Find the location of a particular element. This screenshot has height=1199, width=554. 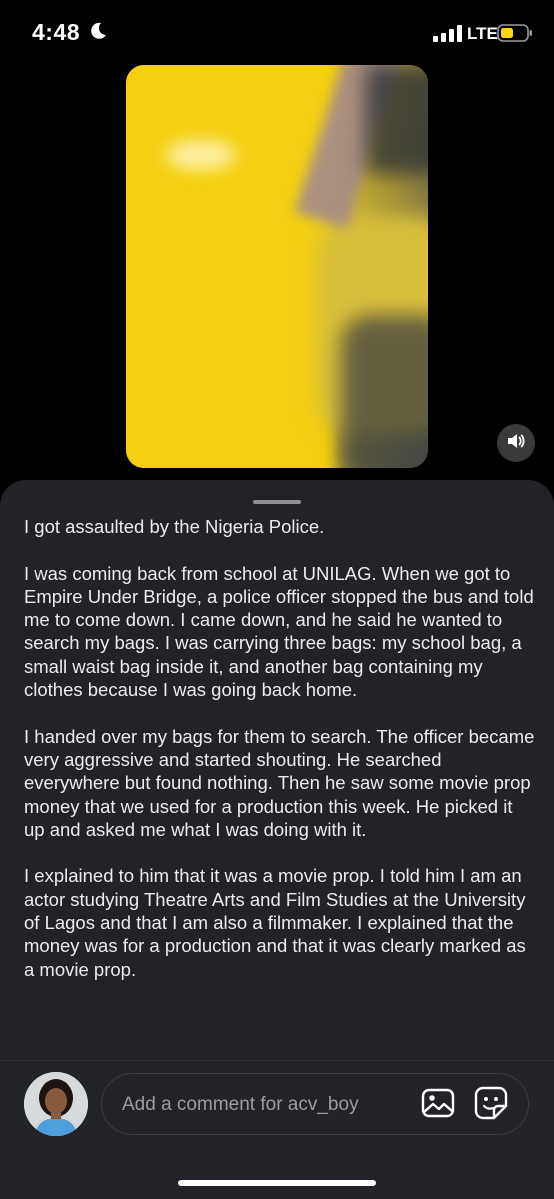

mute-toggle-button is located at coordinates (516, 443).